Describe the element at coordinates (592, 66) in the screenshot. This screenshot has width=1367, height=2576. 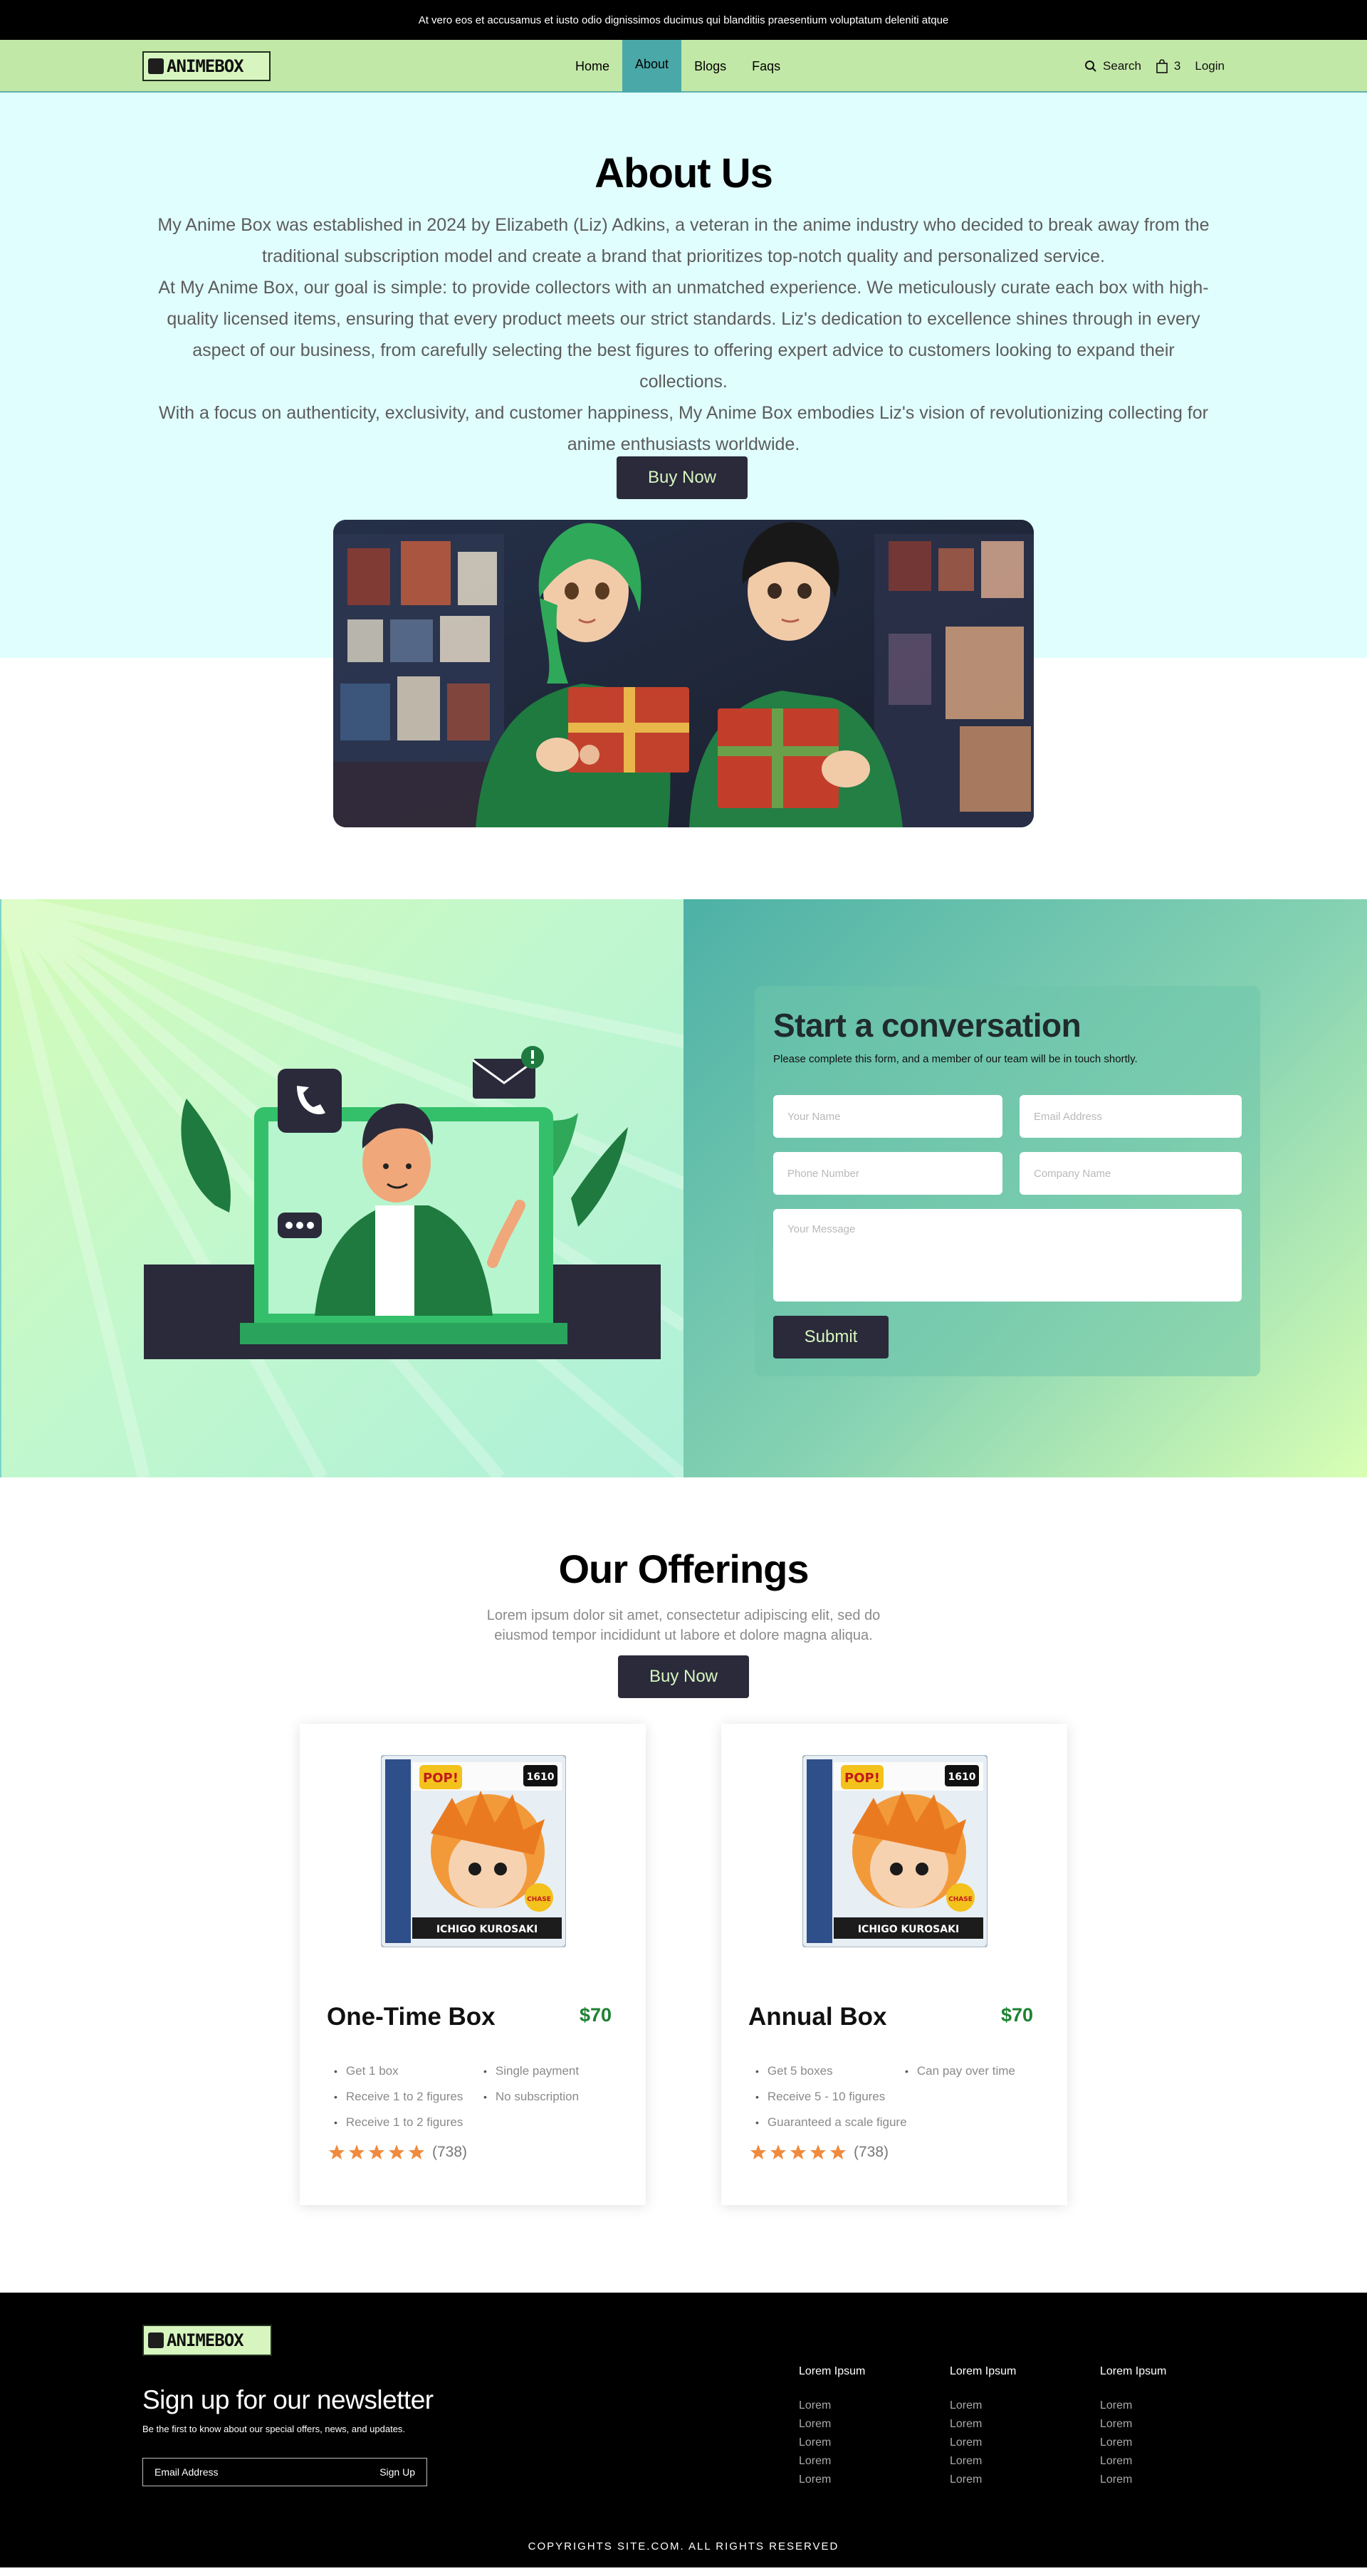
I see `nav-item-home: Home` at that location.